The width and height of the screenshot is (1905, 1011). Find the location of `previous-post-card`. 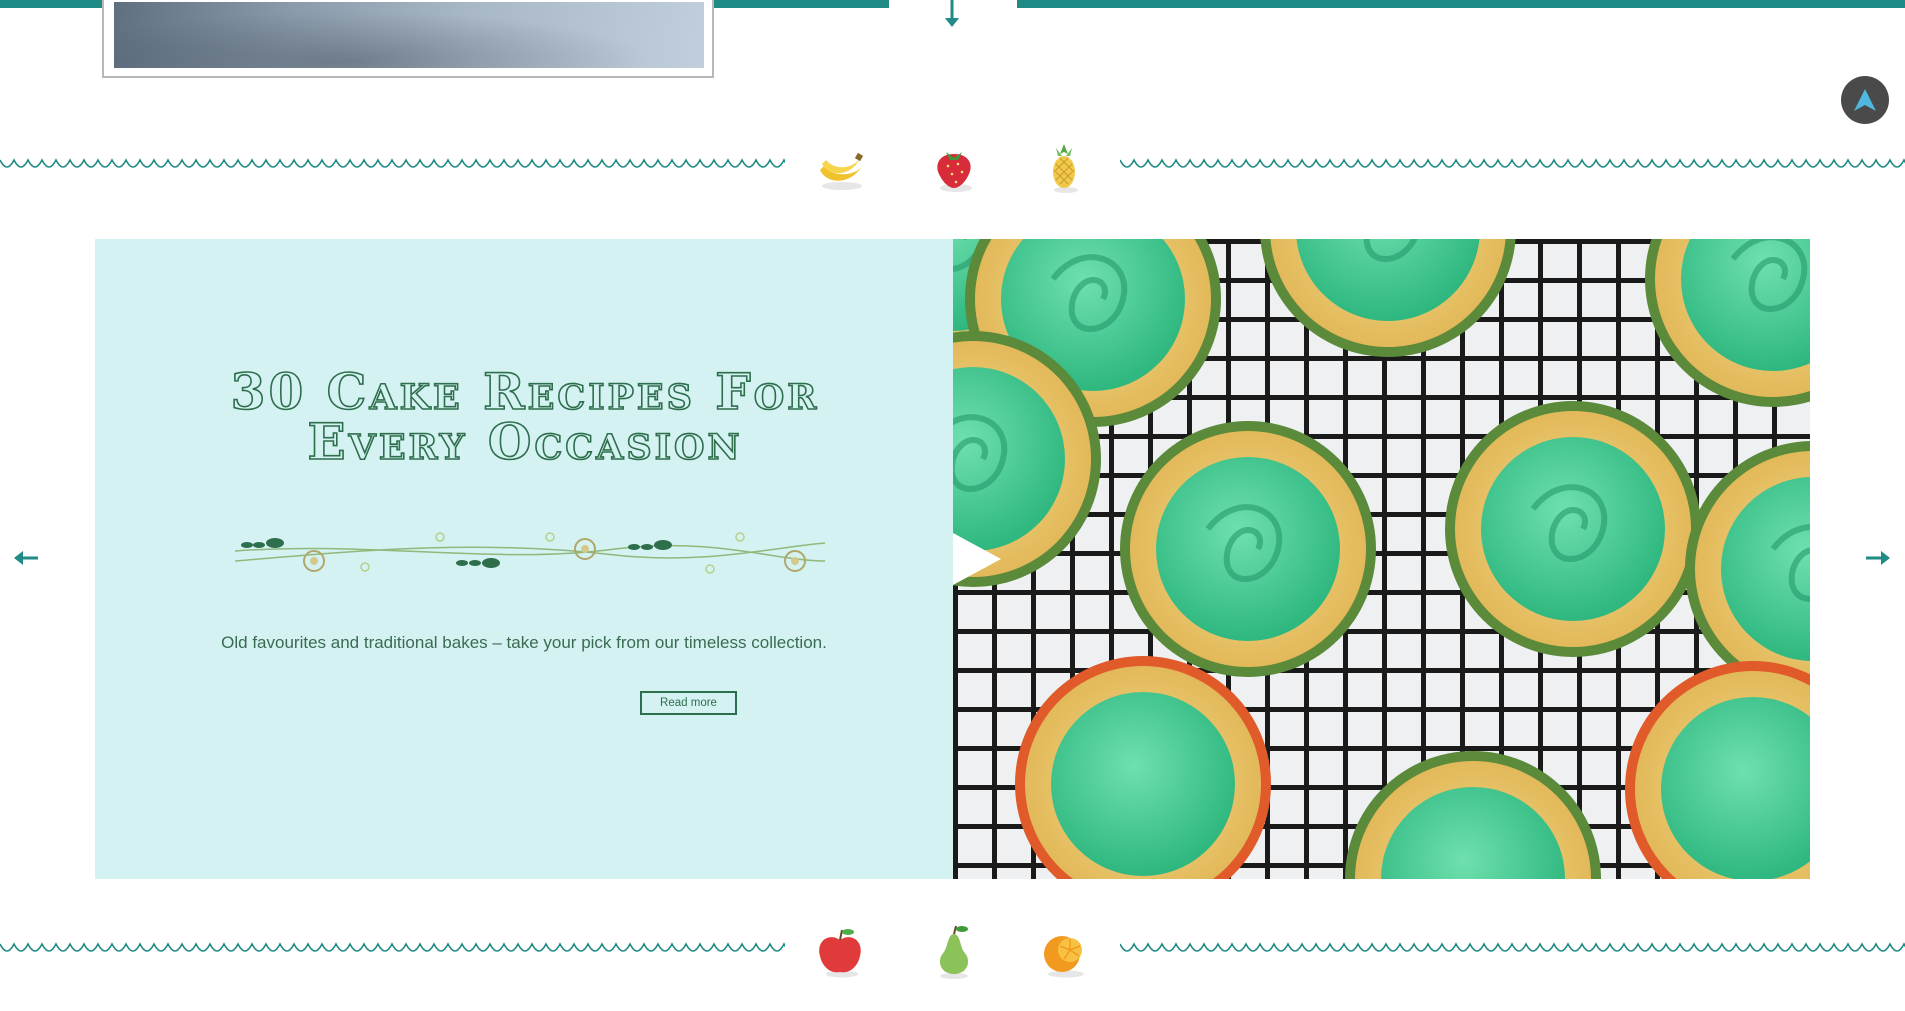

previous-post-card is located at coordinates (408, 39).